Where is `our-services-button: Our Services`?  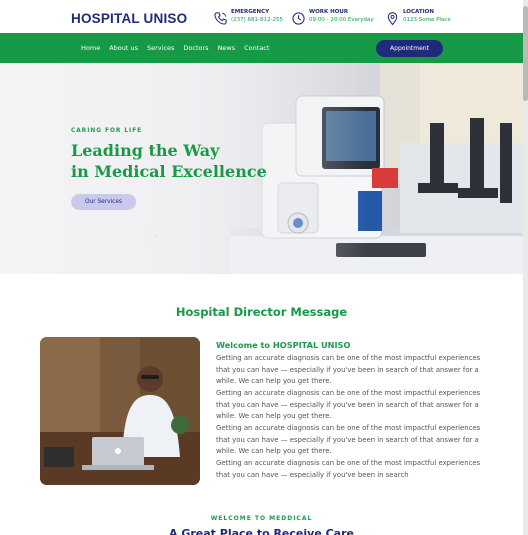
our-services-button: Our Services is located at coordinates (103, 202).